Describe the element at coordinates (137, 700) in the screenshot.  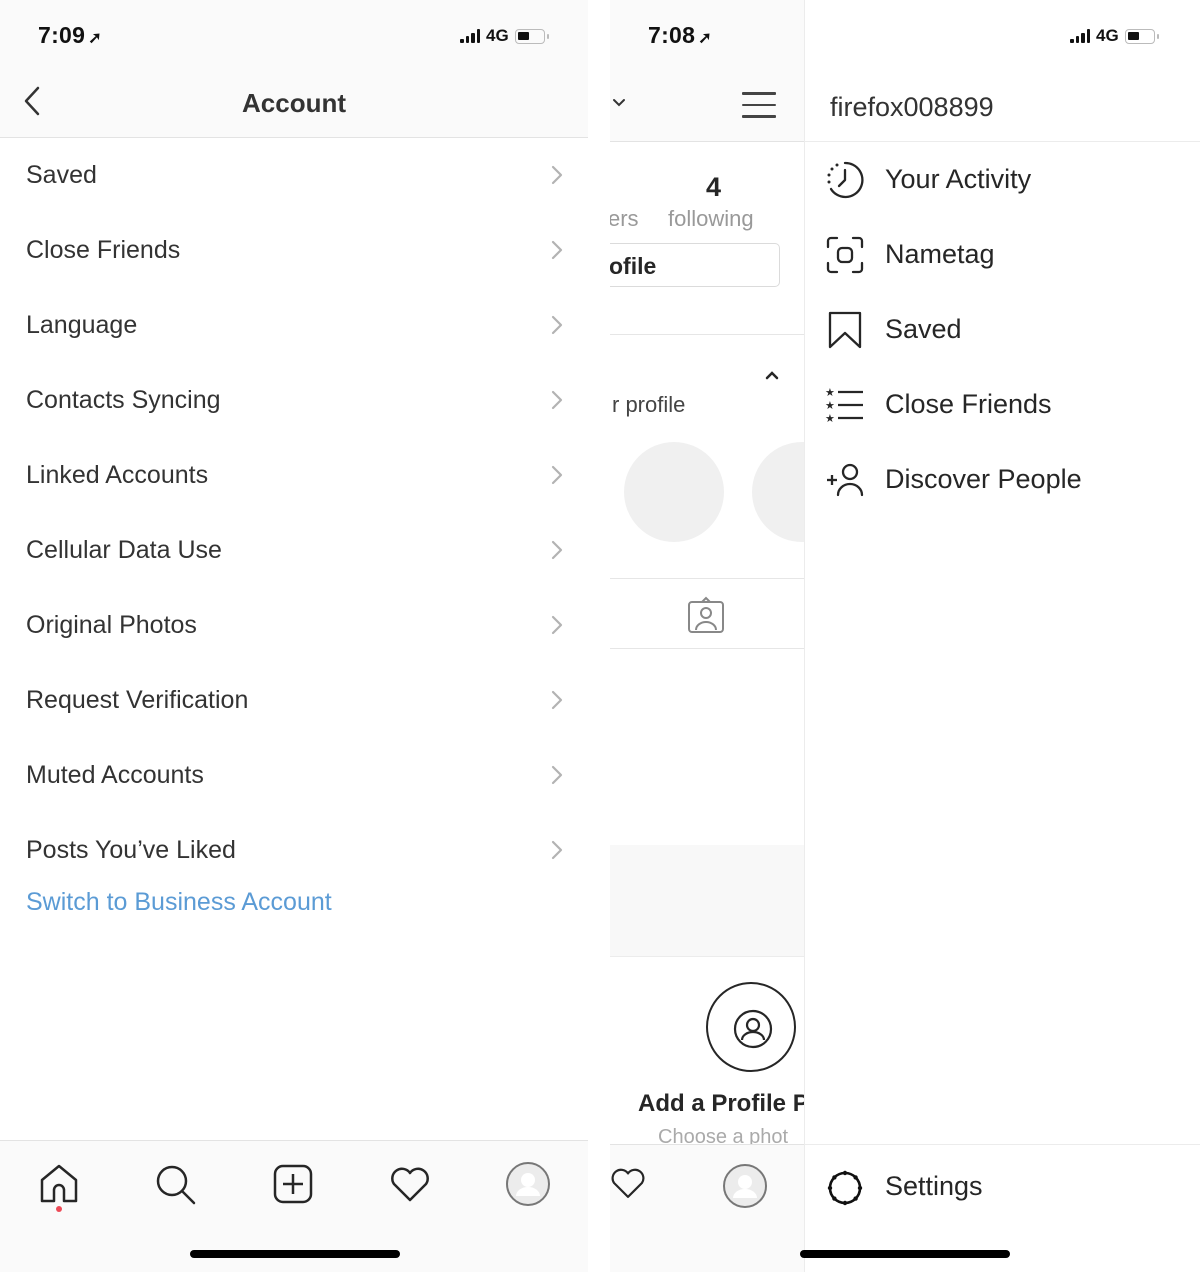
I see `menu-item-label: Request Verification` at that location.